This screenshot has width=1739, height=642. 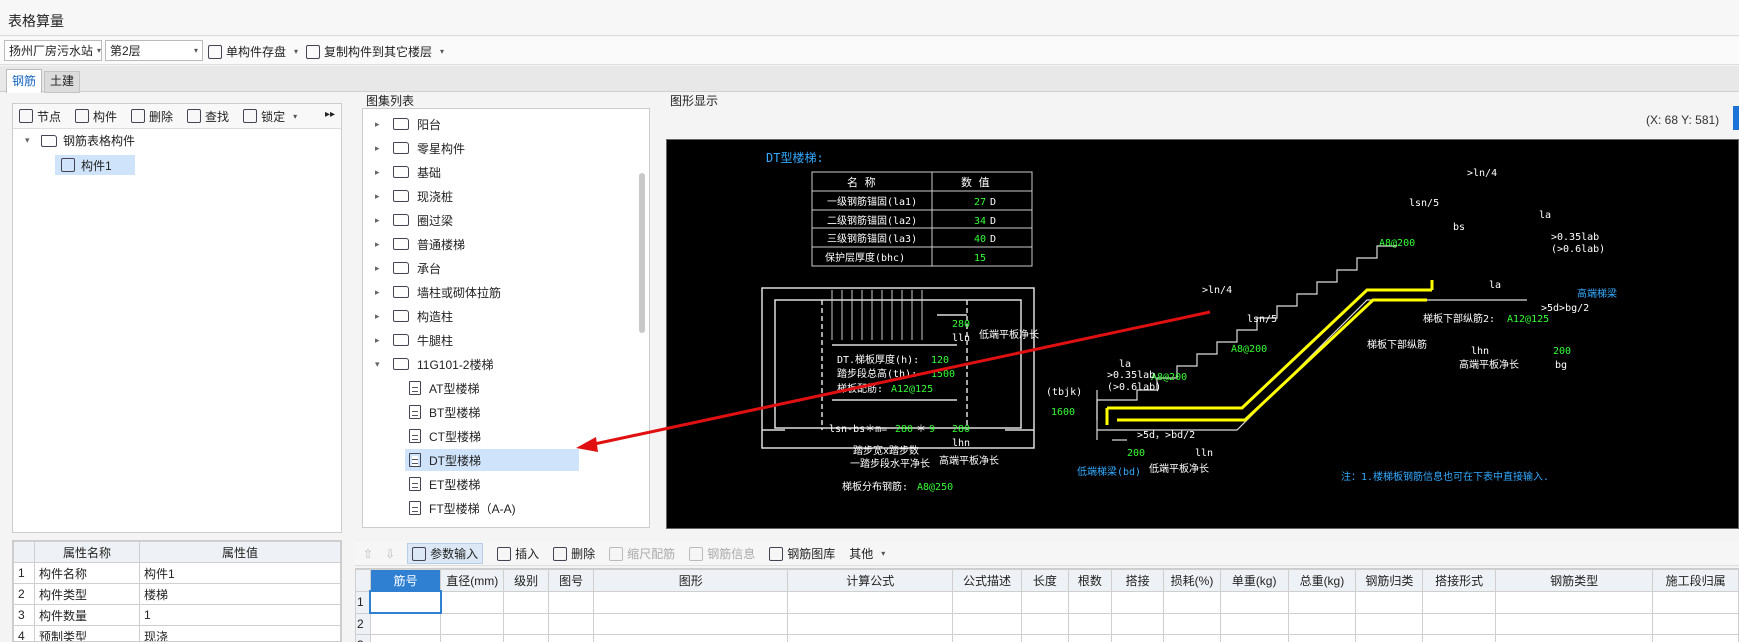 What do you see at coordinates (30, 140) in the screenshot?
I see `collapse-icon: ▾` at bounding box center [30, 140].